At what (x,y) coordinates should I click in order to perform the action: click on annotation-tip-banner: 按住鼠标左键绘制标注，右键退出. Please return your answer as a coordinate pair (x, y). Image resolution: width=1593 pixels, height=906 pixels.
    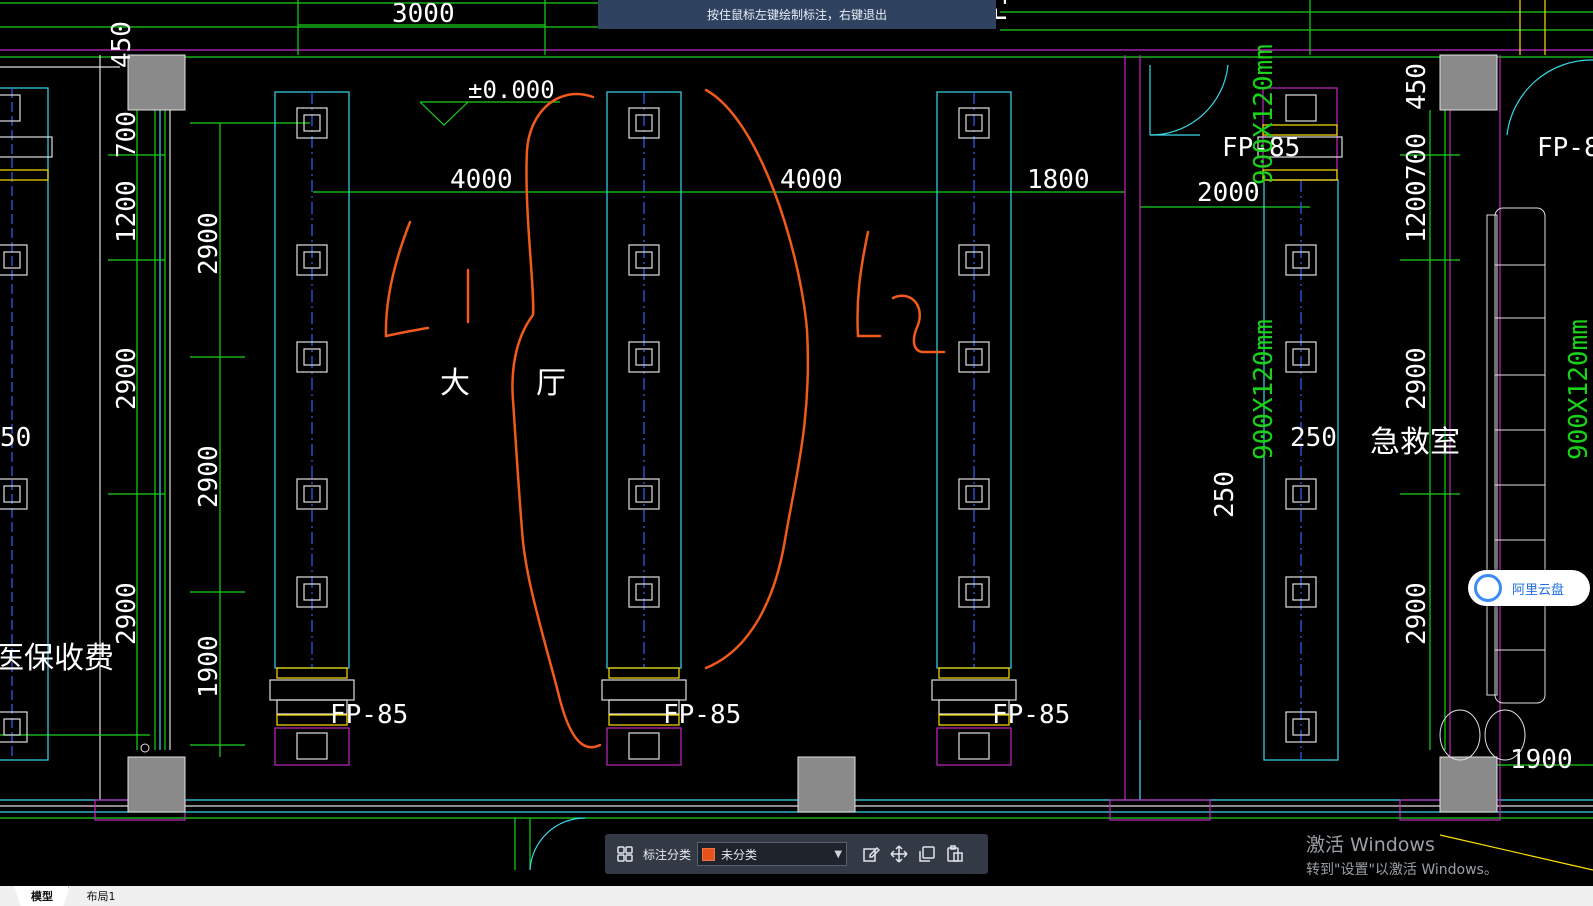
    Looking at the image, I should click on (797, 14).